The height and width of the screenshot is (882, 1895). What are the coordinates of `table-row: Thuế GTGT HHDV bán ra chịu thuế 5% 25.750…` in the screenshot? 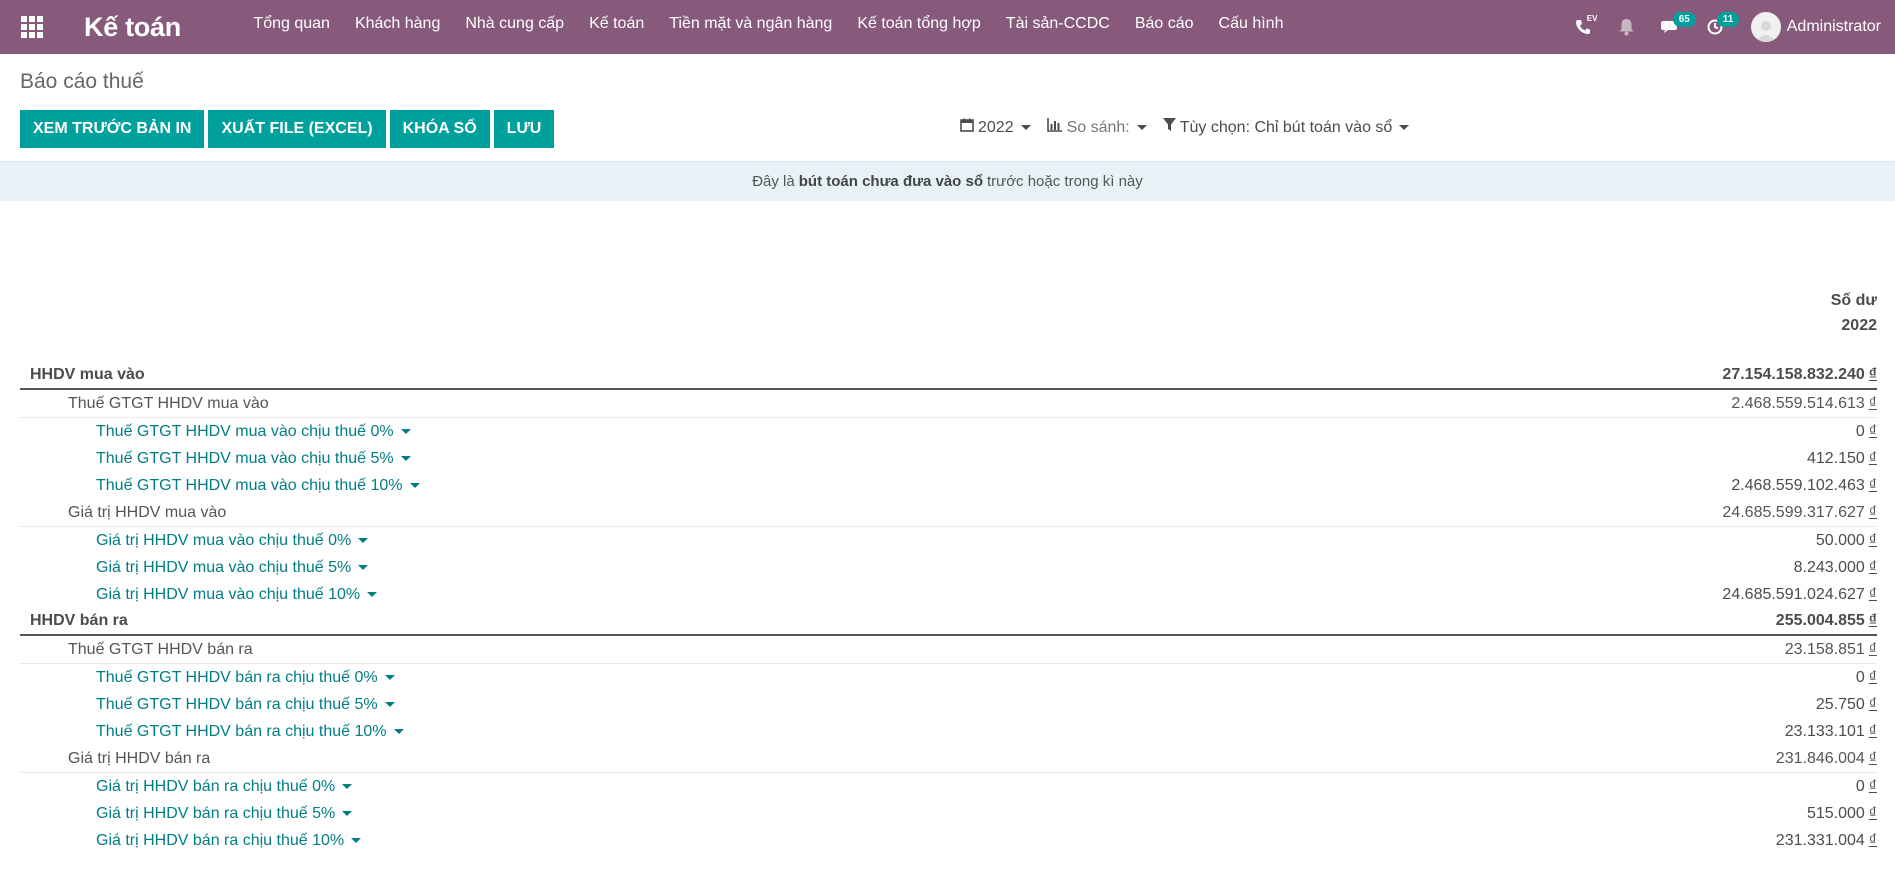 It's located at (948, 704).